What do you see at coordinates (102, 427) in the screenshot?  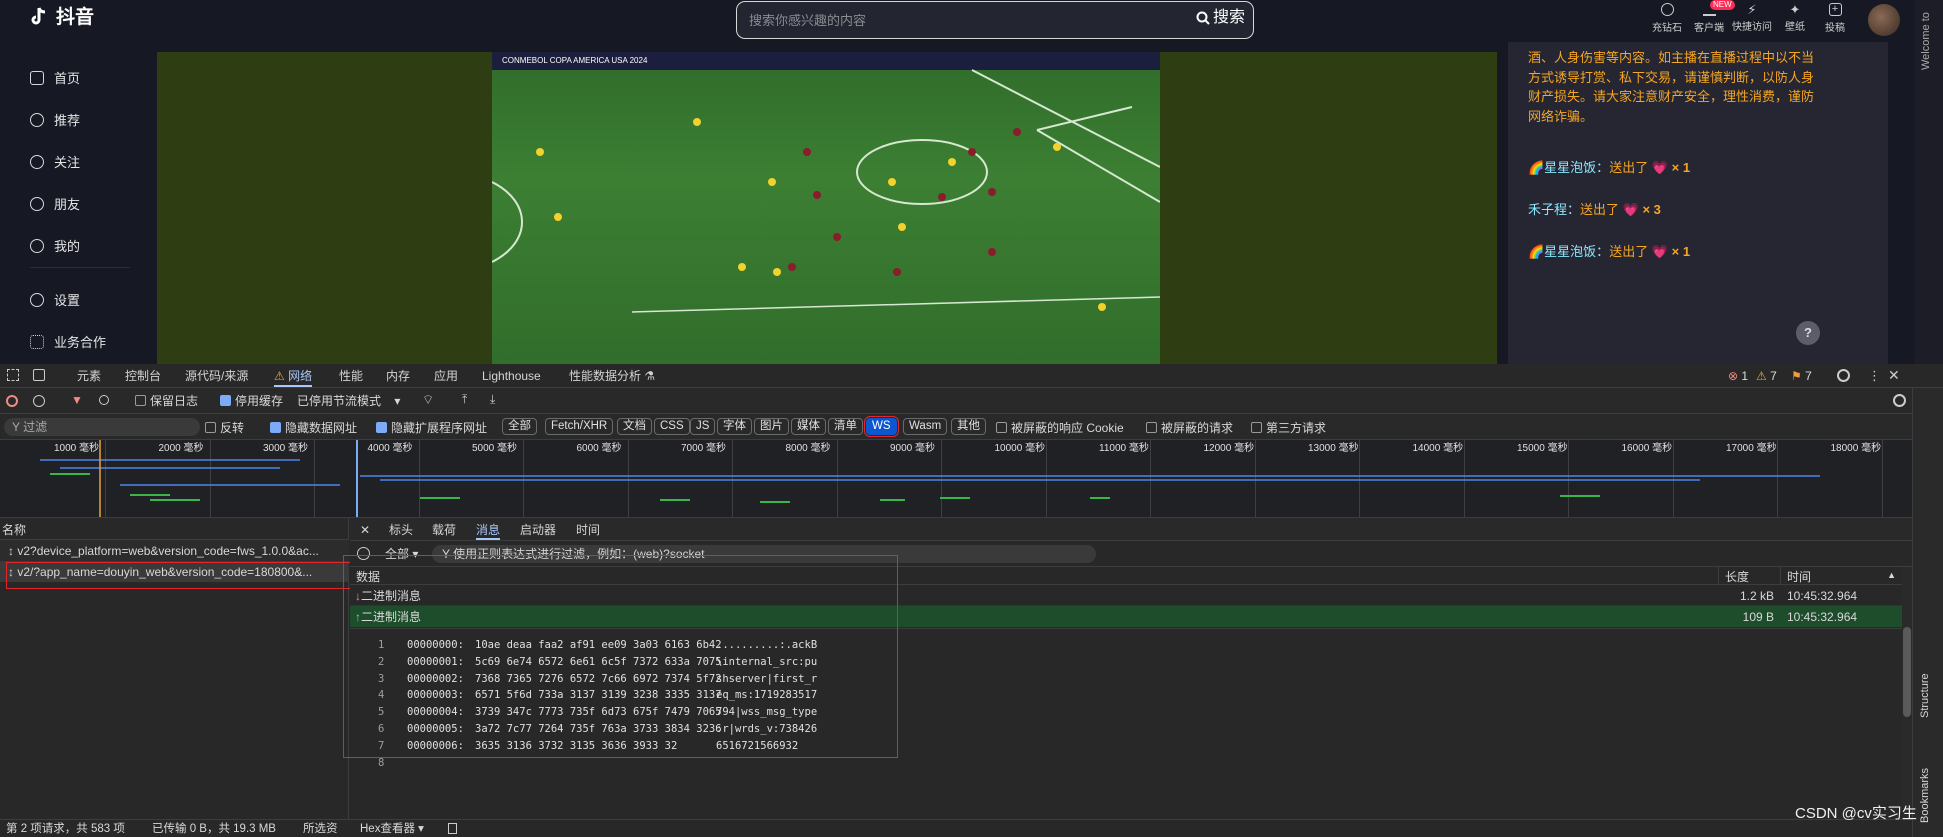 I see `filter-input: Y 过滤` at bounding box center [102, 427].